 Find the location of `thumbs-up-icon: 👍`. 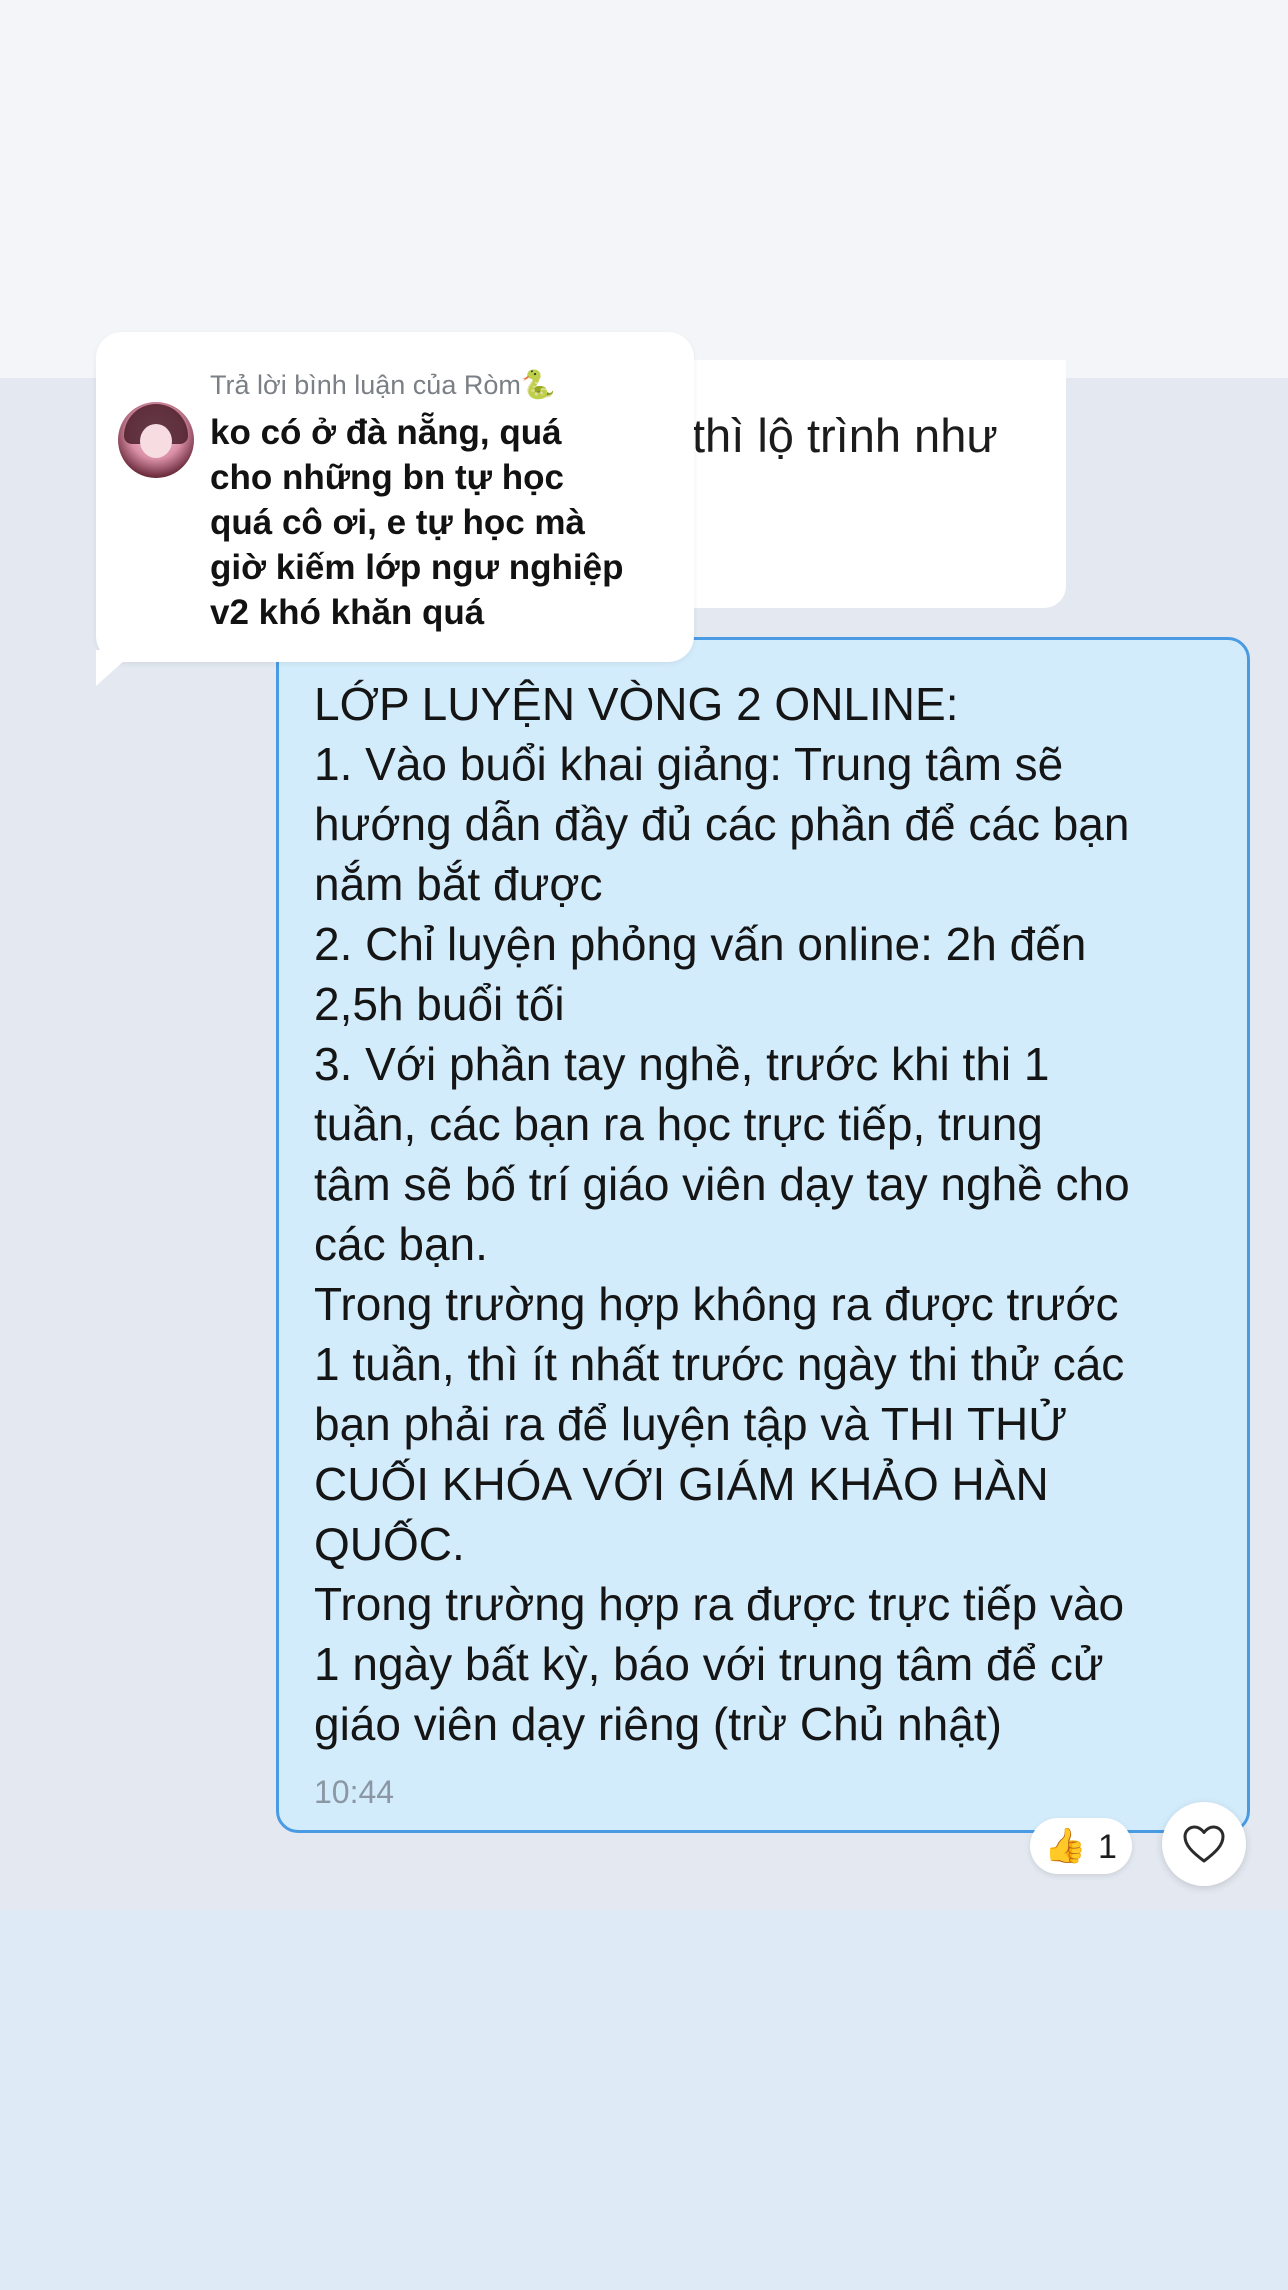

thumbs-up-icon: 👍 is located at coordinates (1065, 1846).